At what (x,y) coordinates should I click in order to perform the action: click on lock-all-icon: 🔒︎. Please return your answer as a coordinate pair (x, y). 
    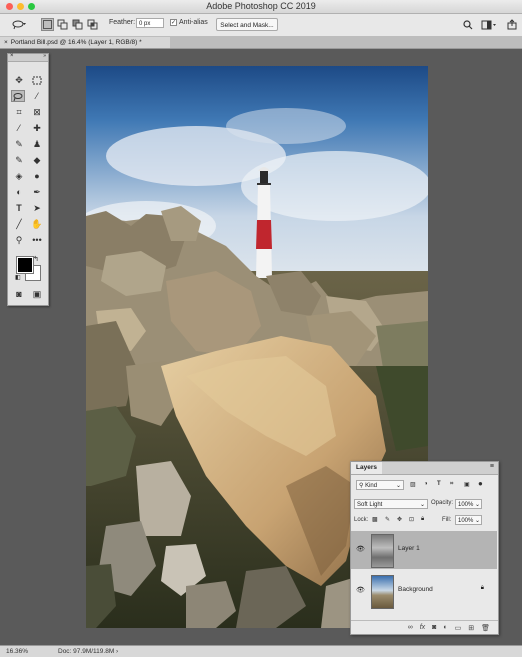
    Looking at the image, I should click on (422, 519).